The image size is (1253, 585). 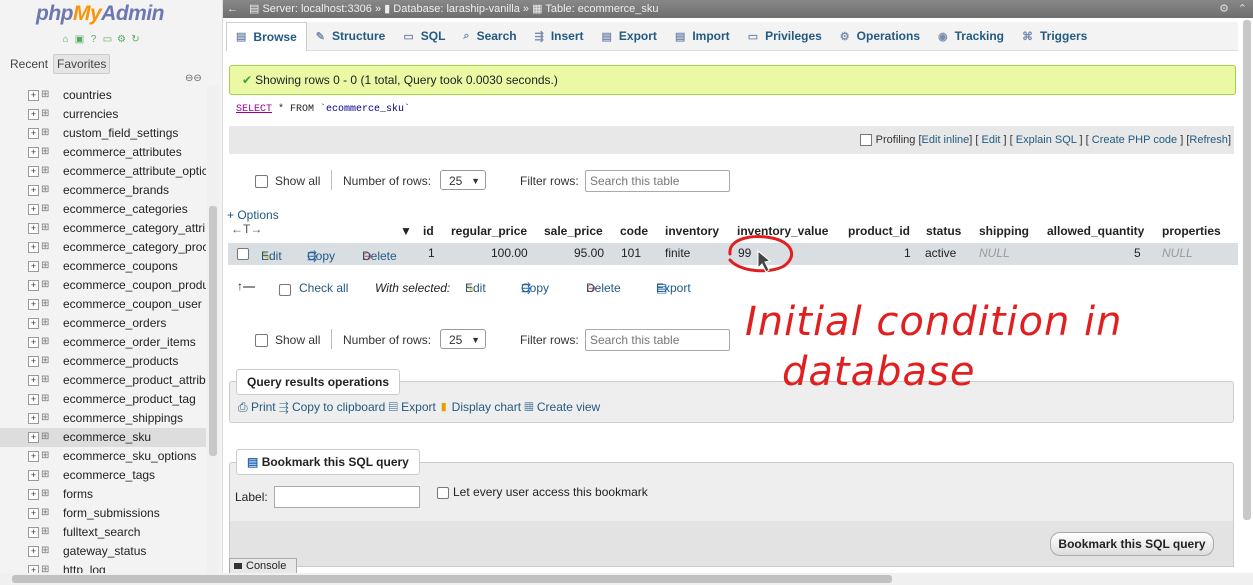 What do you see at coordinates (946, 140) in the screenshot?
I see `edit-inline-link: Edit inline` at bounding box center [946, 140].